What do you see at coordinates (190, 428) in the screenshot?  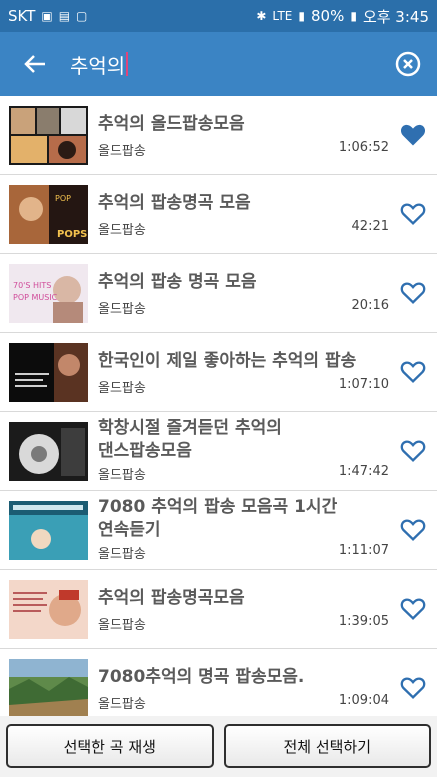 I see `song-title-line1: 학창시절 즐겨듣던 추억의` at bounding box center [190, 428].